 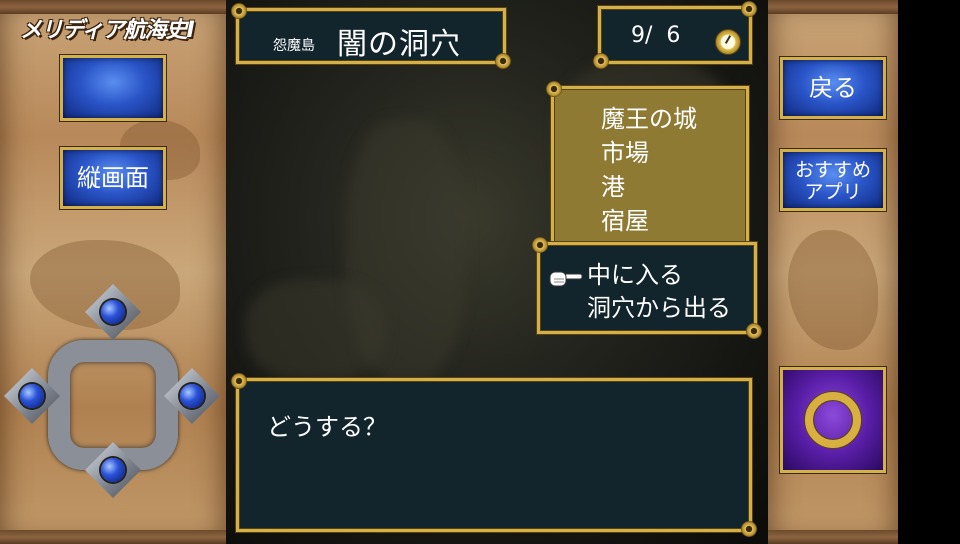 I want to click on screen-edge, so click(x=929, y=272).